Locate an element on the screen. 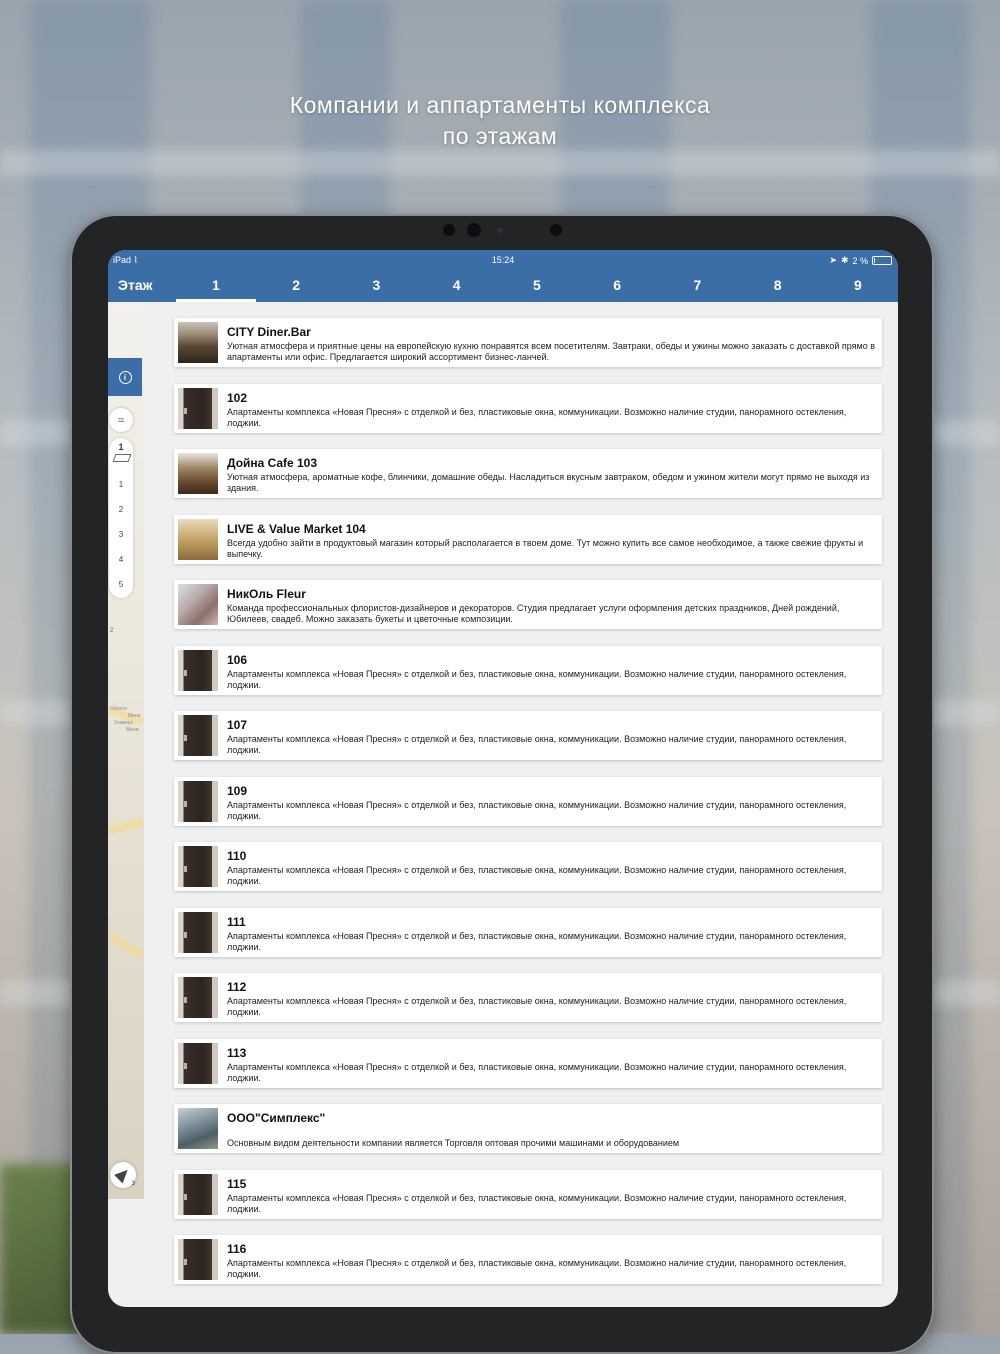  route-button: ≈ is located at coordinates (121, 420).